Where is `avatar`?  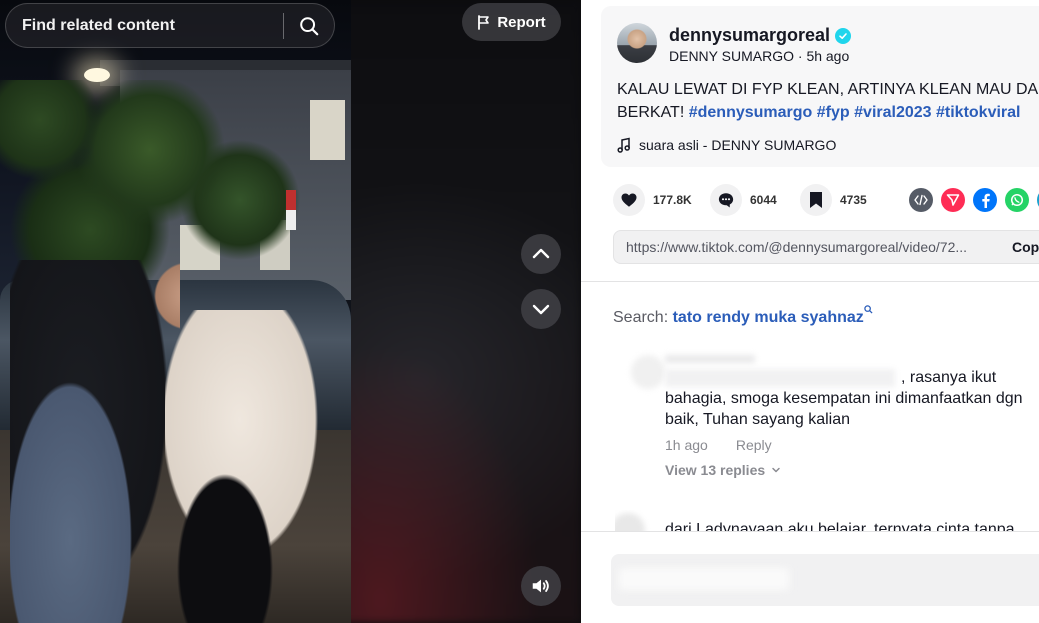
avatar is located at coordinates (637, 43).